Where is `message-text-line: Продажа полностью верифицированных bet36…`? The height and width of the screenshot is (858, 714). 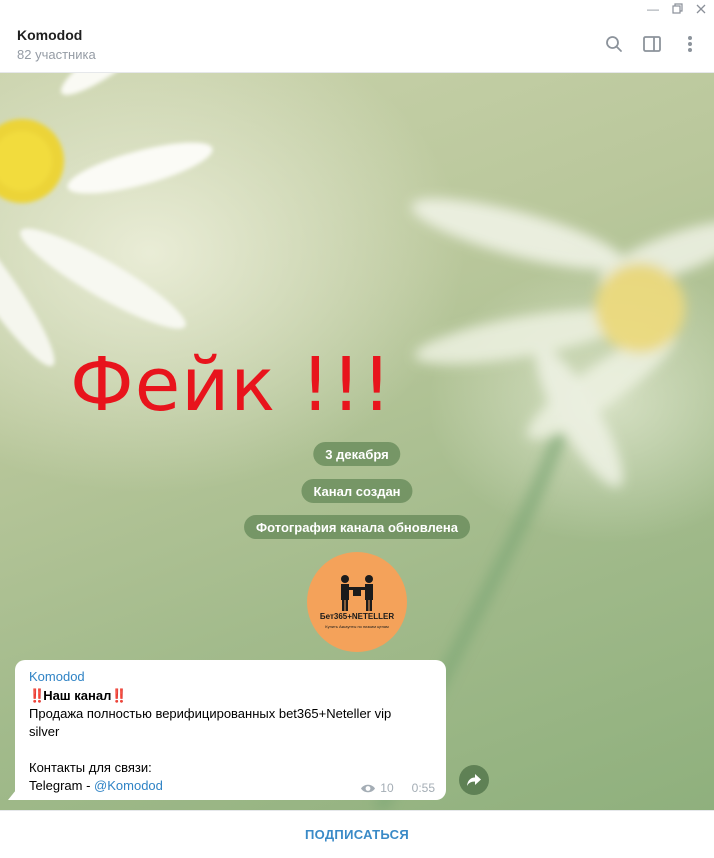 message-text-line: Продажа полностью верифицированных bet36… is located at coordinates (210, 713).